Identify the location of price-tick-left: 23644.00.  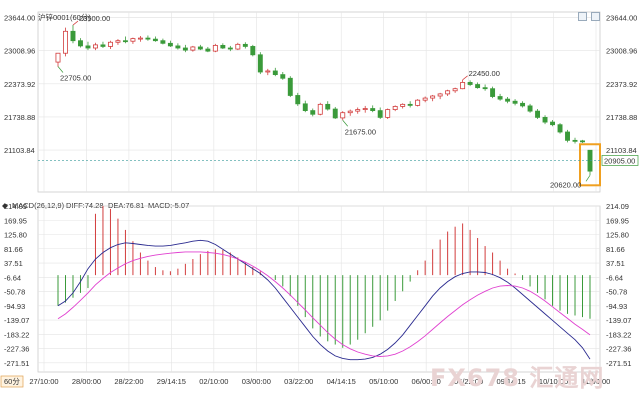
(19, 18).